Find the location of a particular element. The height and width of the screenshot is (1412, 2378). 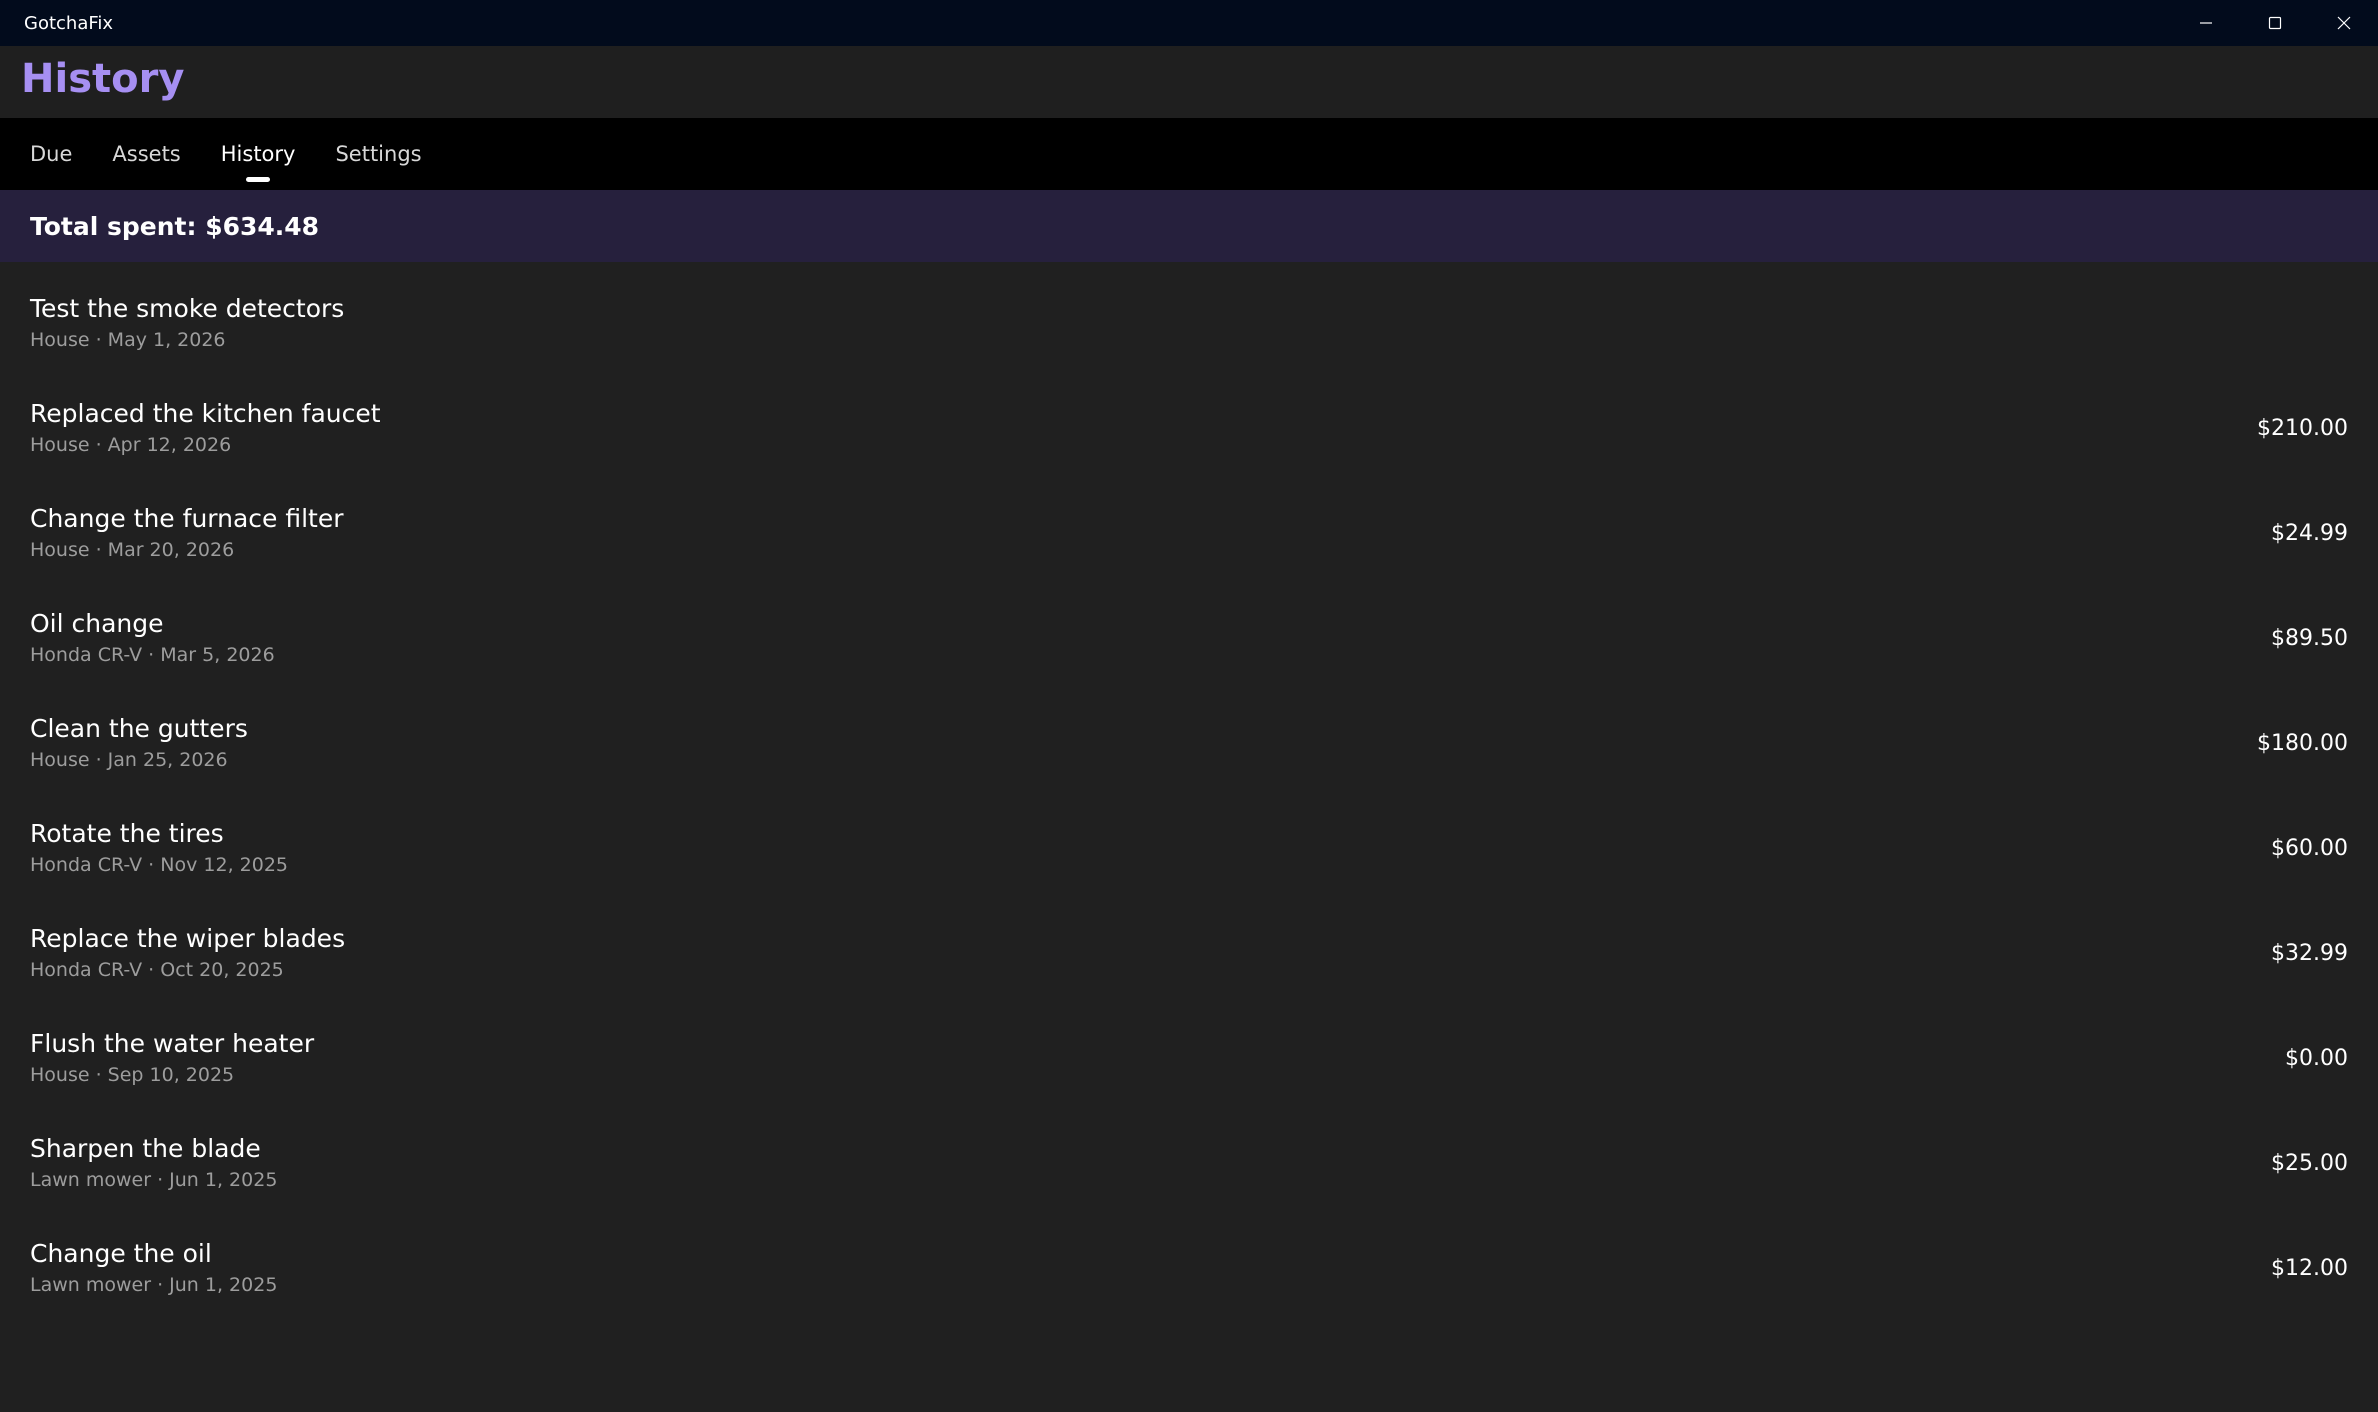

item-cost: $0.00 is located at coordinates (2316, 1058).